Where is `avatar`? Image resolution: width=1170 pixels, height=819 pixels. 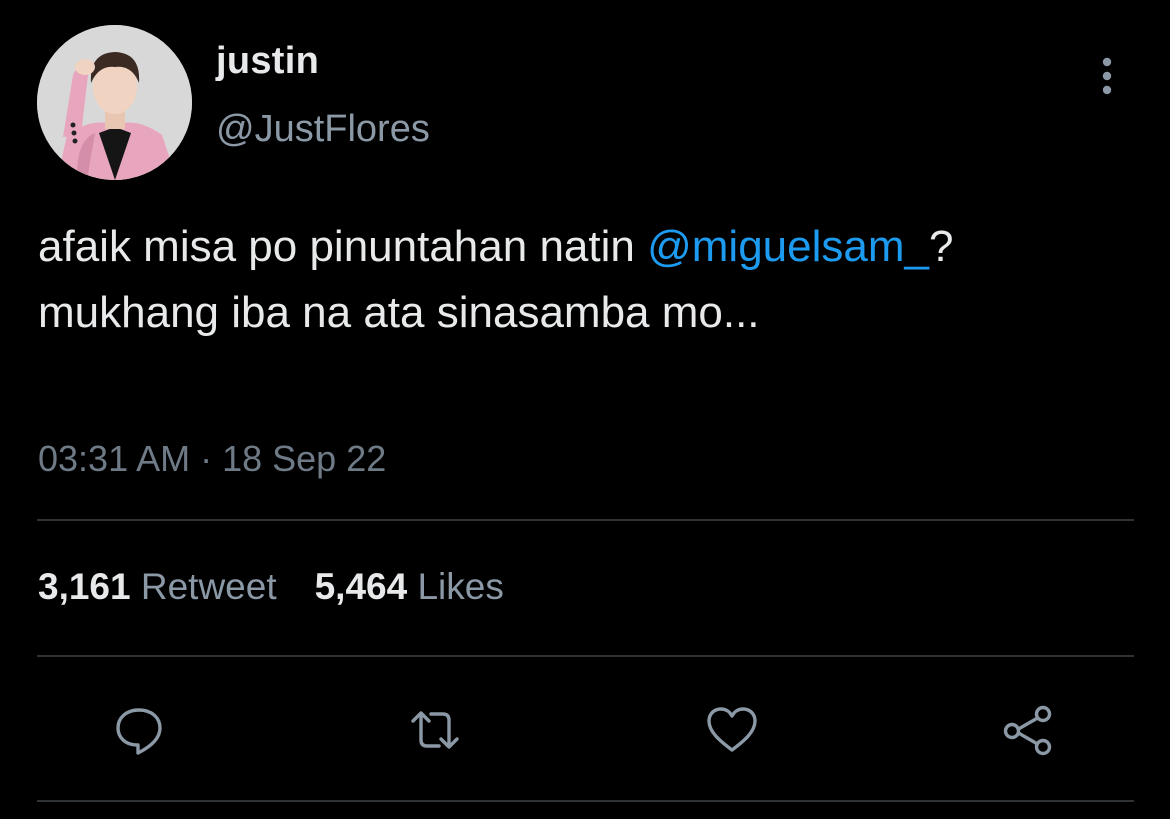 avatar is located at coordinates (114, 102).